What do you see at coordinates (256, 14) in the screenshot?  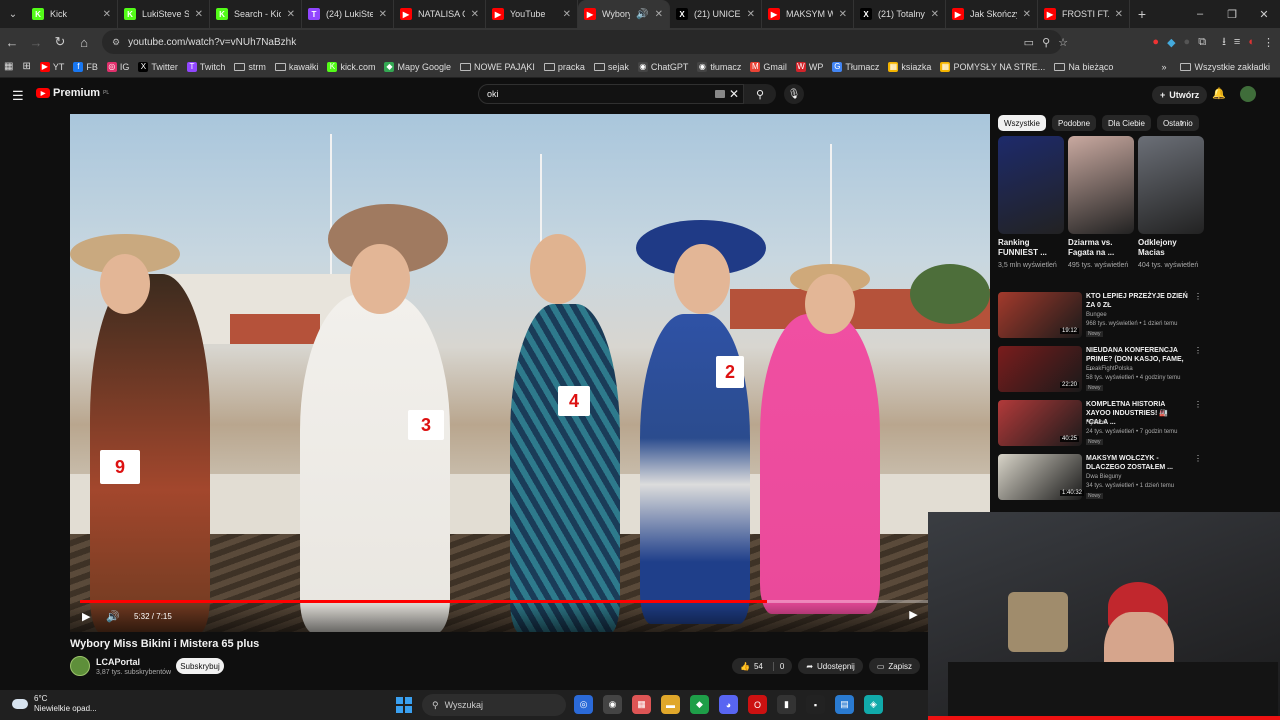 I see `browser-tab: K Search - Kick ✕` at bounding box center [256, 14].